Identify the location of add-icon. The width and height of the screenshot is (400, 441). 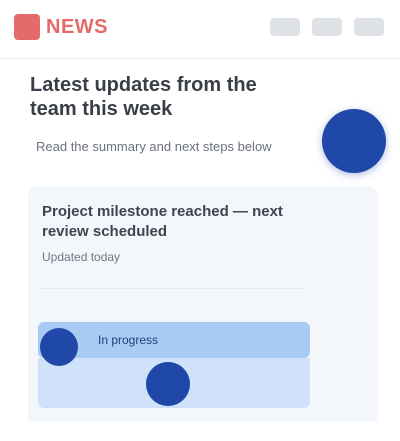
(354, 141).